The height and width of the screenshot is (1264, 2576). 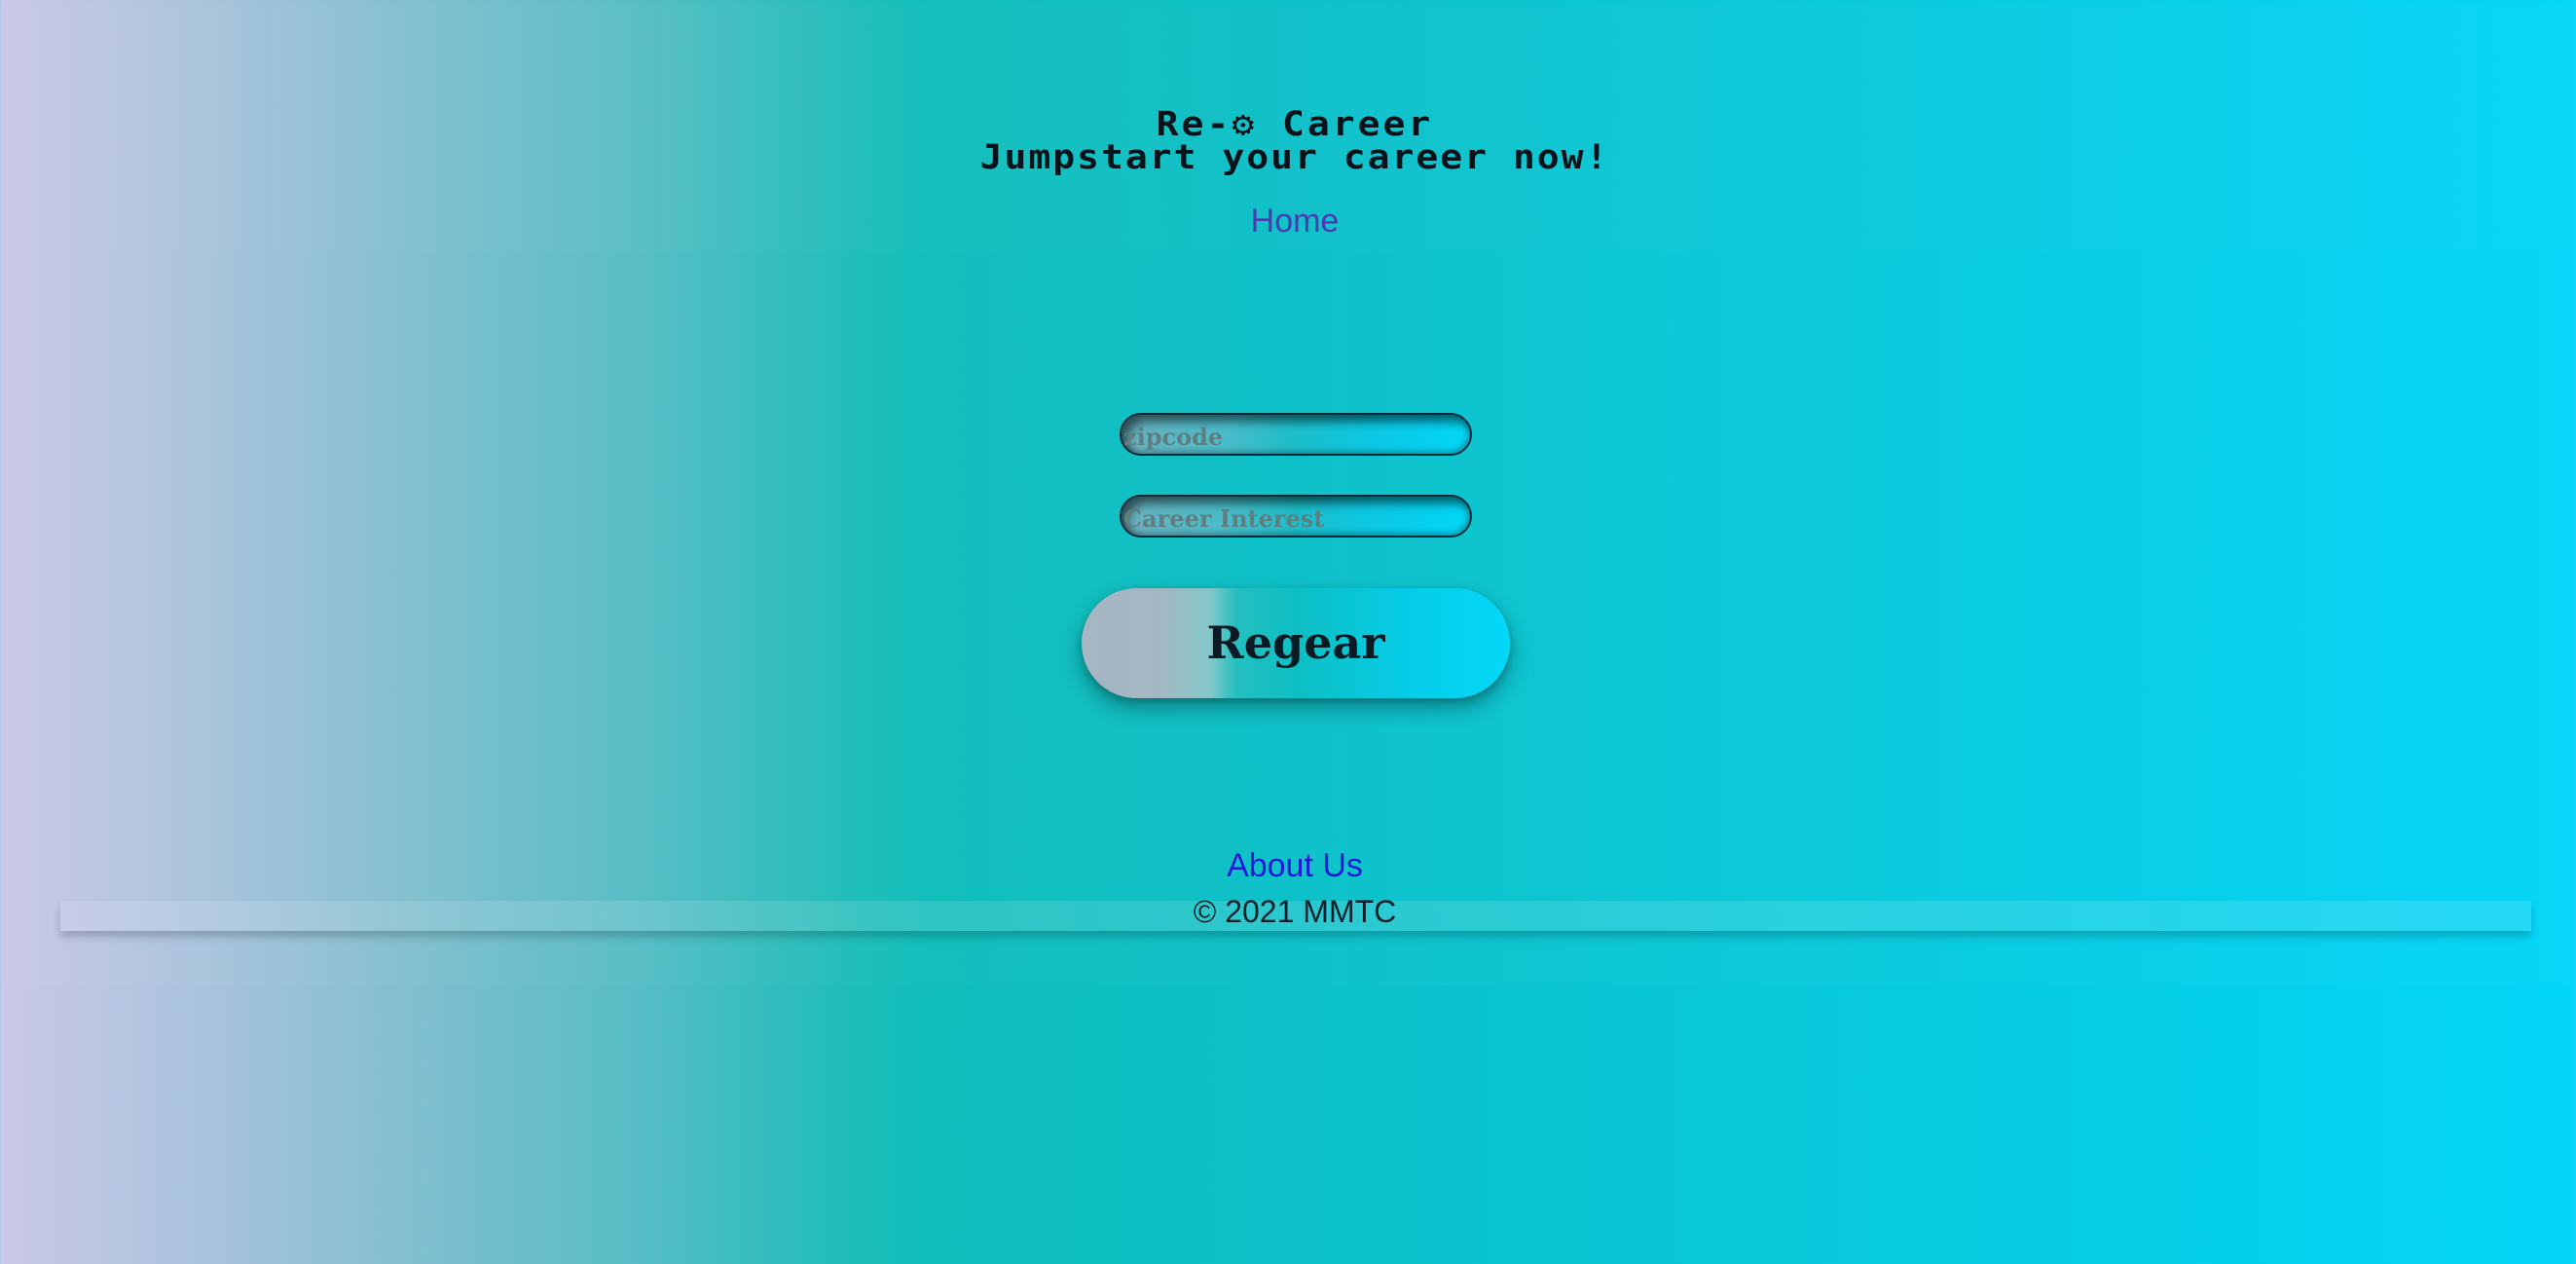 I want to click on regear-button: Regear, so click(x=1296, y=643).